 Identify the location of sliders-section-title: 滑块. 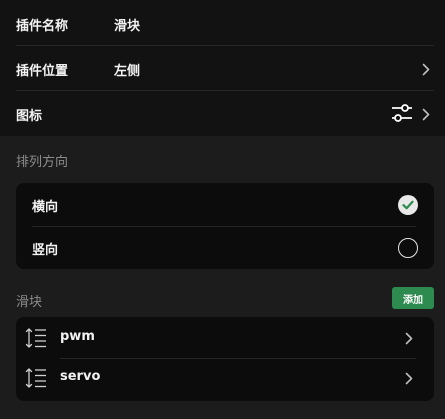
(29, 302).